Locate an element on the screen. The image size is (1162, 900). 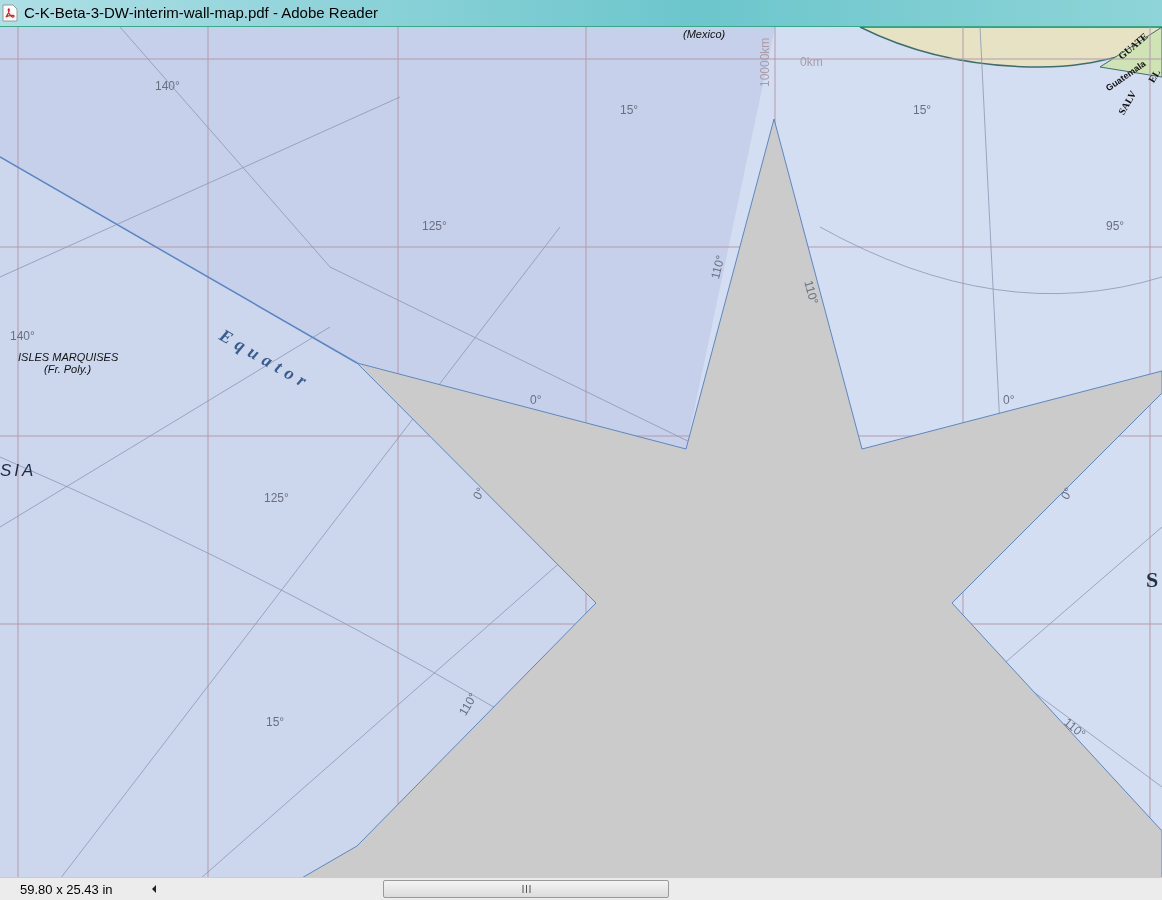
grip-icon is located at coordinates (526, 889).